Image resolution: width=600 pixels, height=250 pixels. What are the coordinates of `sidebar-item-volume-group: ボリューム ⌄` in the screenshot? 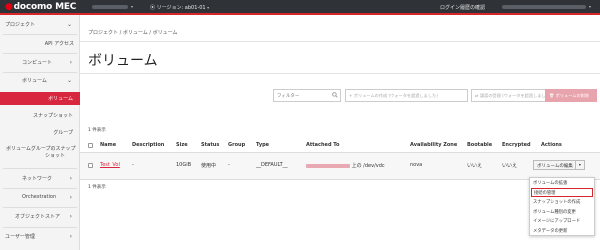 It's located at (40, 82).